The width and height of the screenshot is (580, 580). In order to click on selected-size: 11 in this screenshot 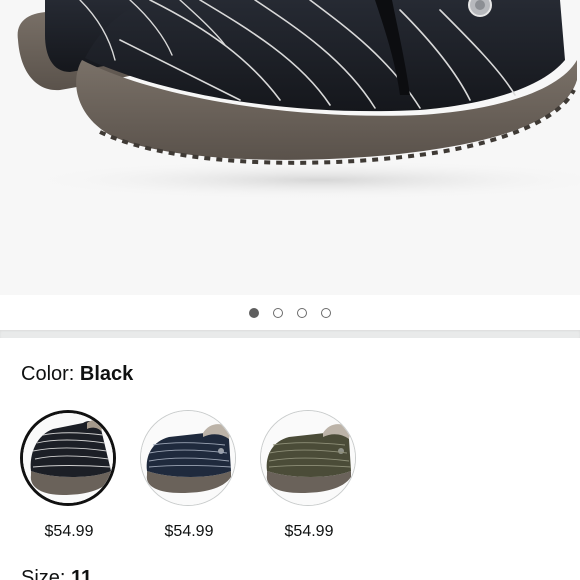, I will do `click(82, 573)`.